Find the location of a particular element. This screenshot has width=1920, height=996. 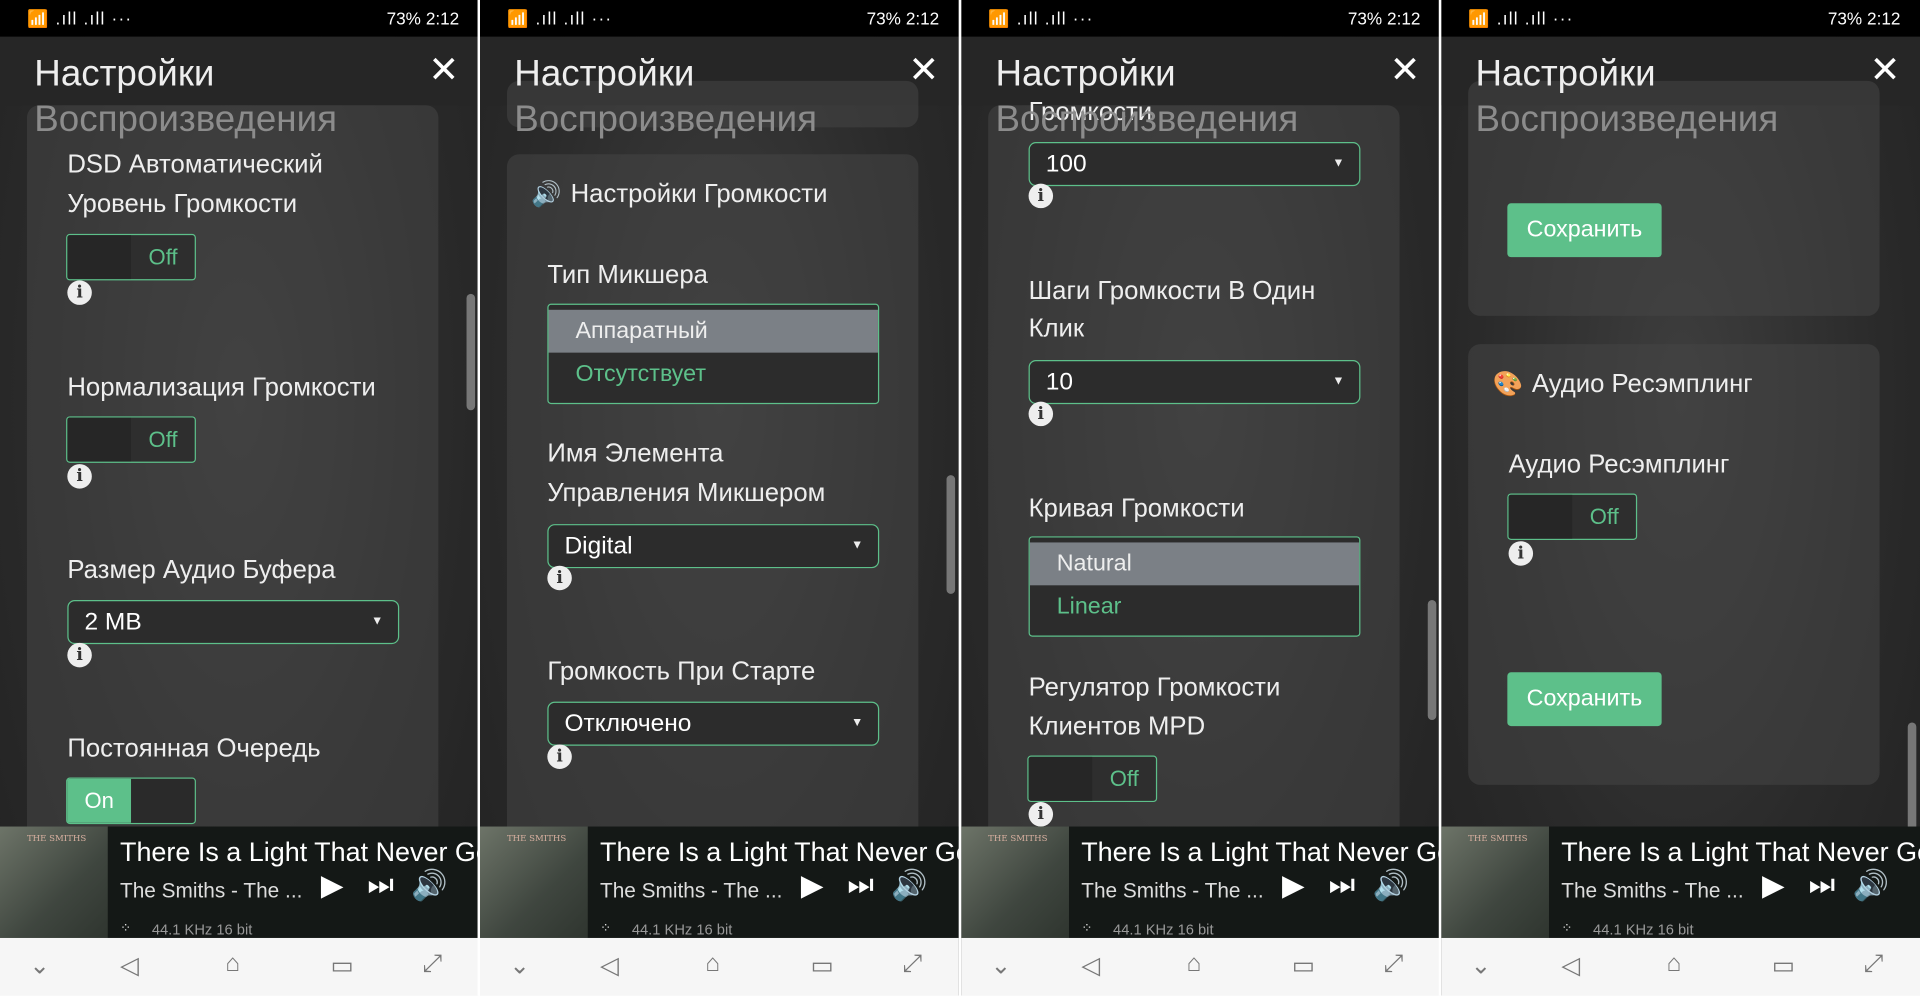

option-list: Аппаратный Отсутствует is located at coordinates (713, 354).